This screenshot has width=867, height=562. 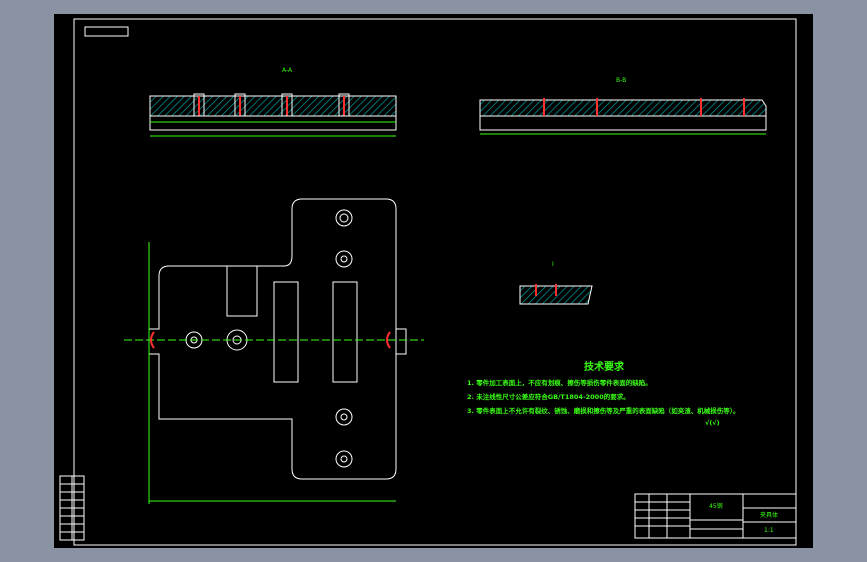 I want to click on front-section-view, so click(x=273, y=115).